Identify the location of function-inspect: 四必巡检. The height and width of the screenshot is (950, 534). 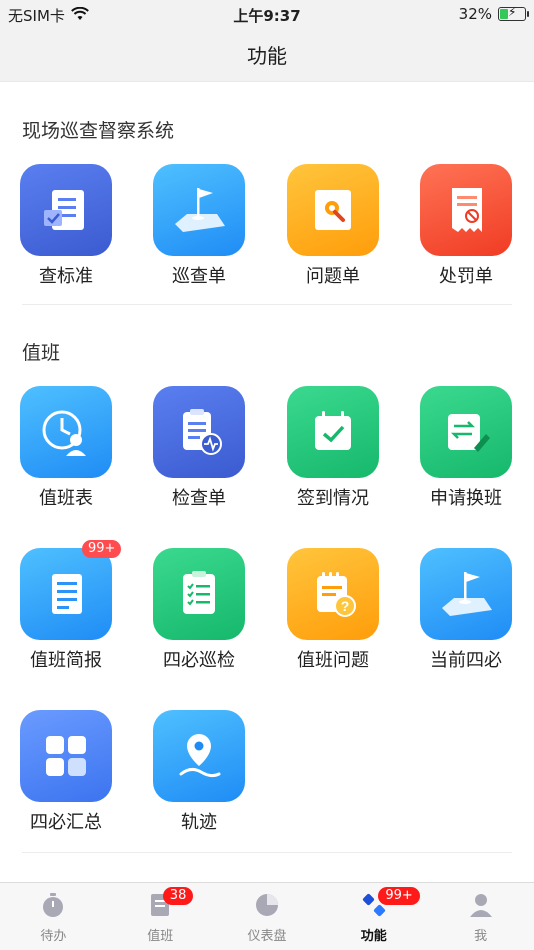
(199, 610).